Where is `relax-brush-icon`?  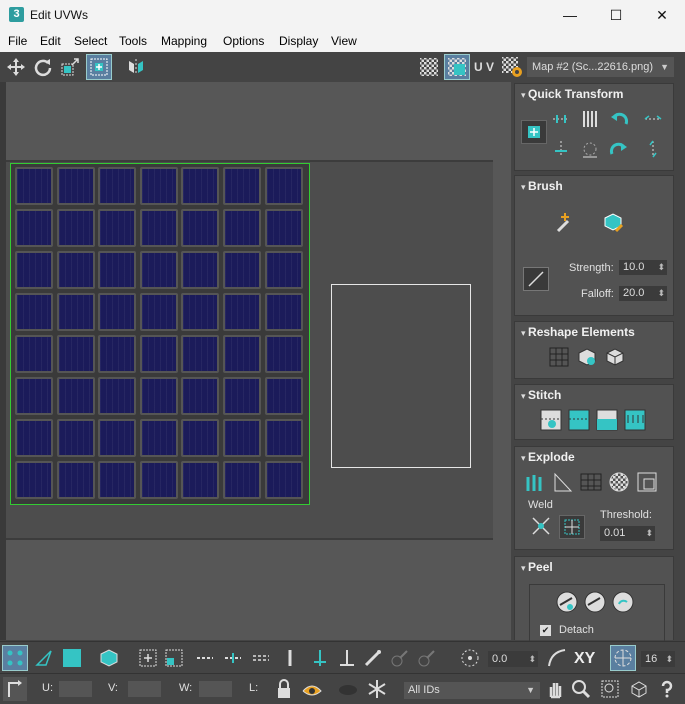
relax-brush-icon is located at coordinates (613, 222).